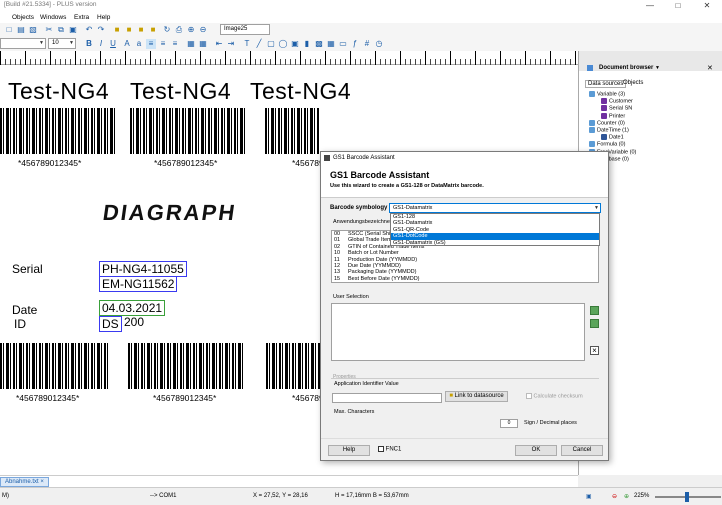 The image size is (722, 505). What do you see at coordinates (138, 284) in the screenshot?
I see `serial-value-2: EM-NG11562` at bounding box center [138, 284].